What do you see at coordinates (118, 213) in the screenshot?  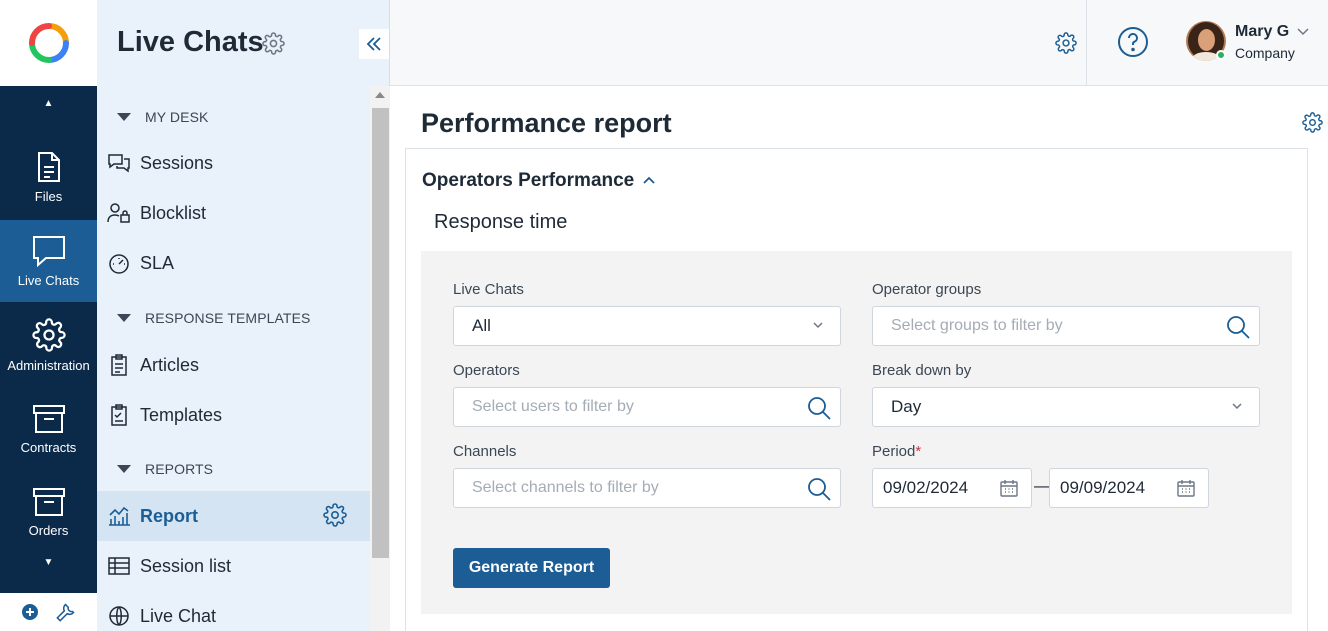 I see `user-lock-icon` at bounding box center [118, 213].